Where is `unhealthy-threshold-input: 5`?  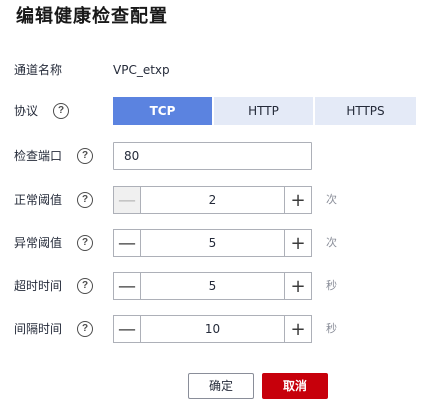
unhealthy-threshold-input: 5 is located at coordinates (212, 243).